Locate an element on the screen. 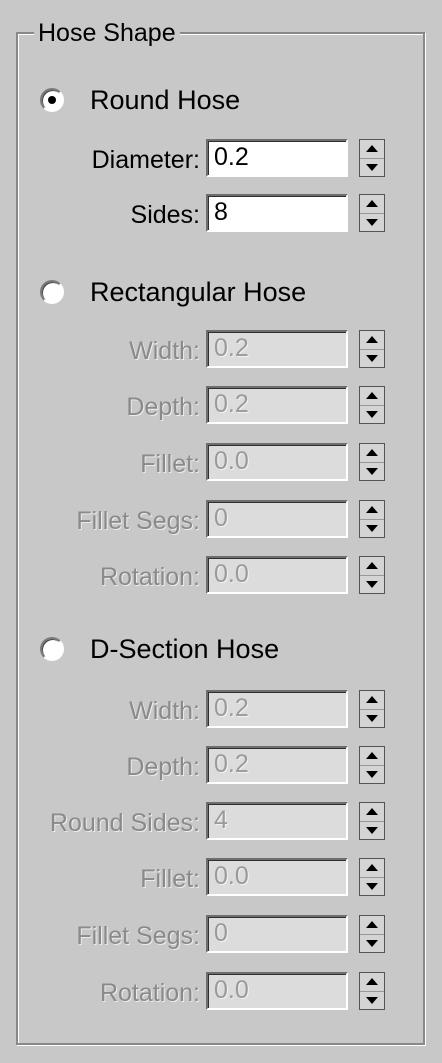  d-fillet-label: Fillet: is located at coordinates (170, 879).